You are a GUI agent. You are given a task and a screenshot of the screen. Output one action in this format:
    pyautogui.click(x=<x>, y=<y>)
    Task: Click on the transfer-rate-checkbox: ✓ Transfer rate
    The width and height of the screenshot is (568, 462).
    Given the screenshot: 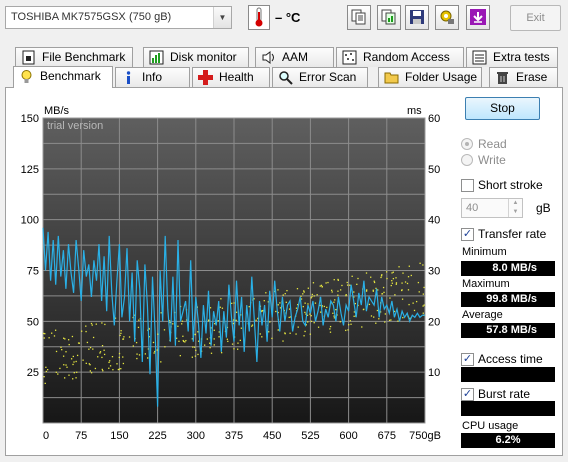 What is the action you would take?
    pyautogui.click(x=503, y=234)
    